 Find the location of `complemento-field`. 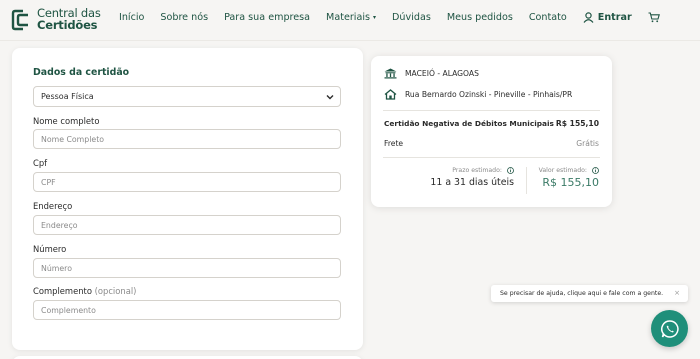

complemento-field is located at coordinates (187, 310).